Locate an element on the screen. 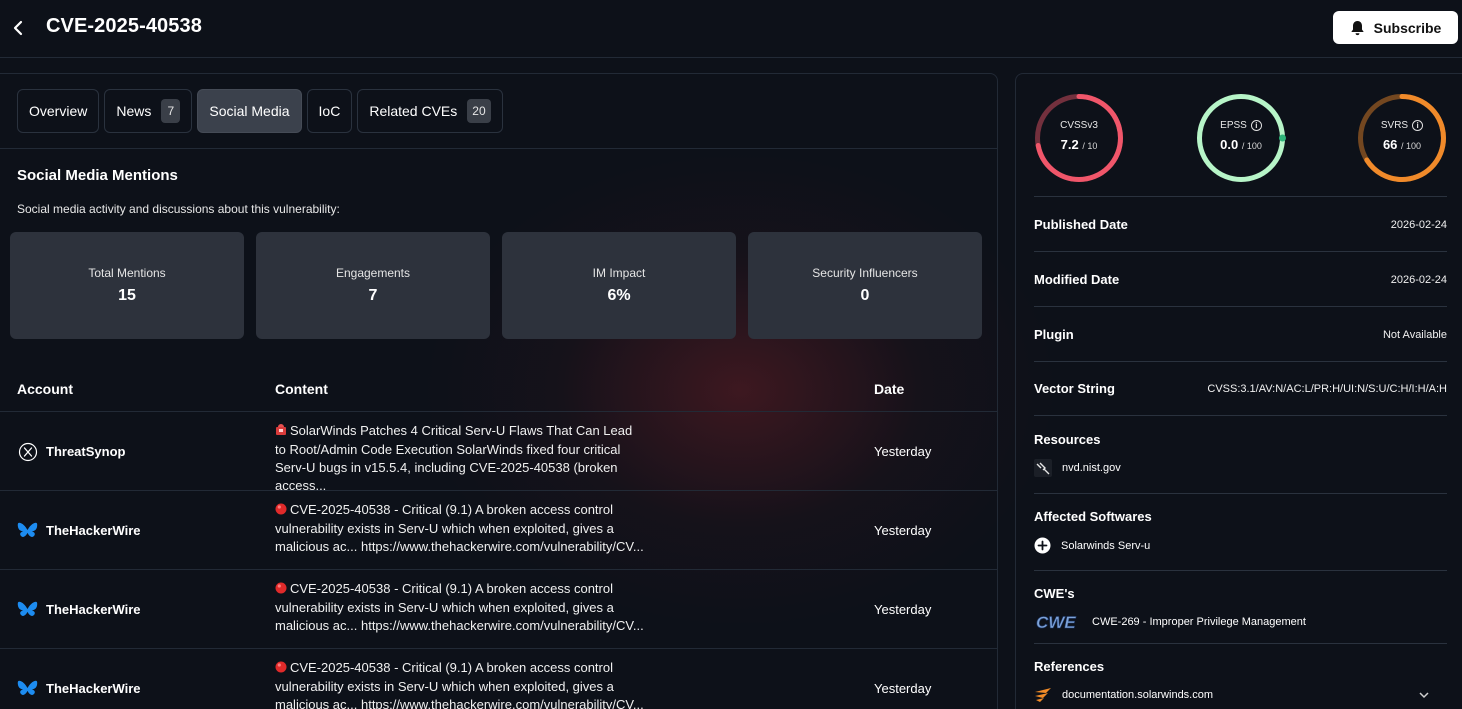  column-header-date: Date is located at coordinates (889, 389).